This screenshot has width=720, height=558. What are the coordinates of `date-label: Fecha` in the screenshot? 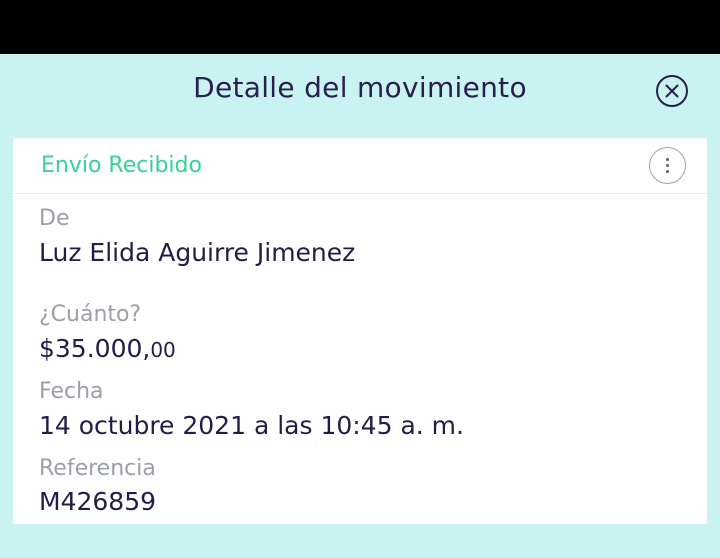 It's located at (71, 391).